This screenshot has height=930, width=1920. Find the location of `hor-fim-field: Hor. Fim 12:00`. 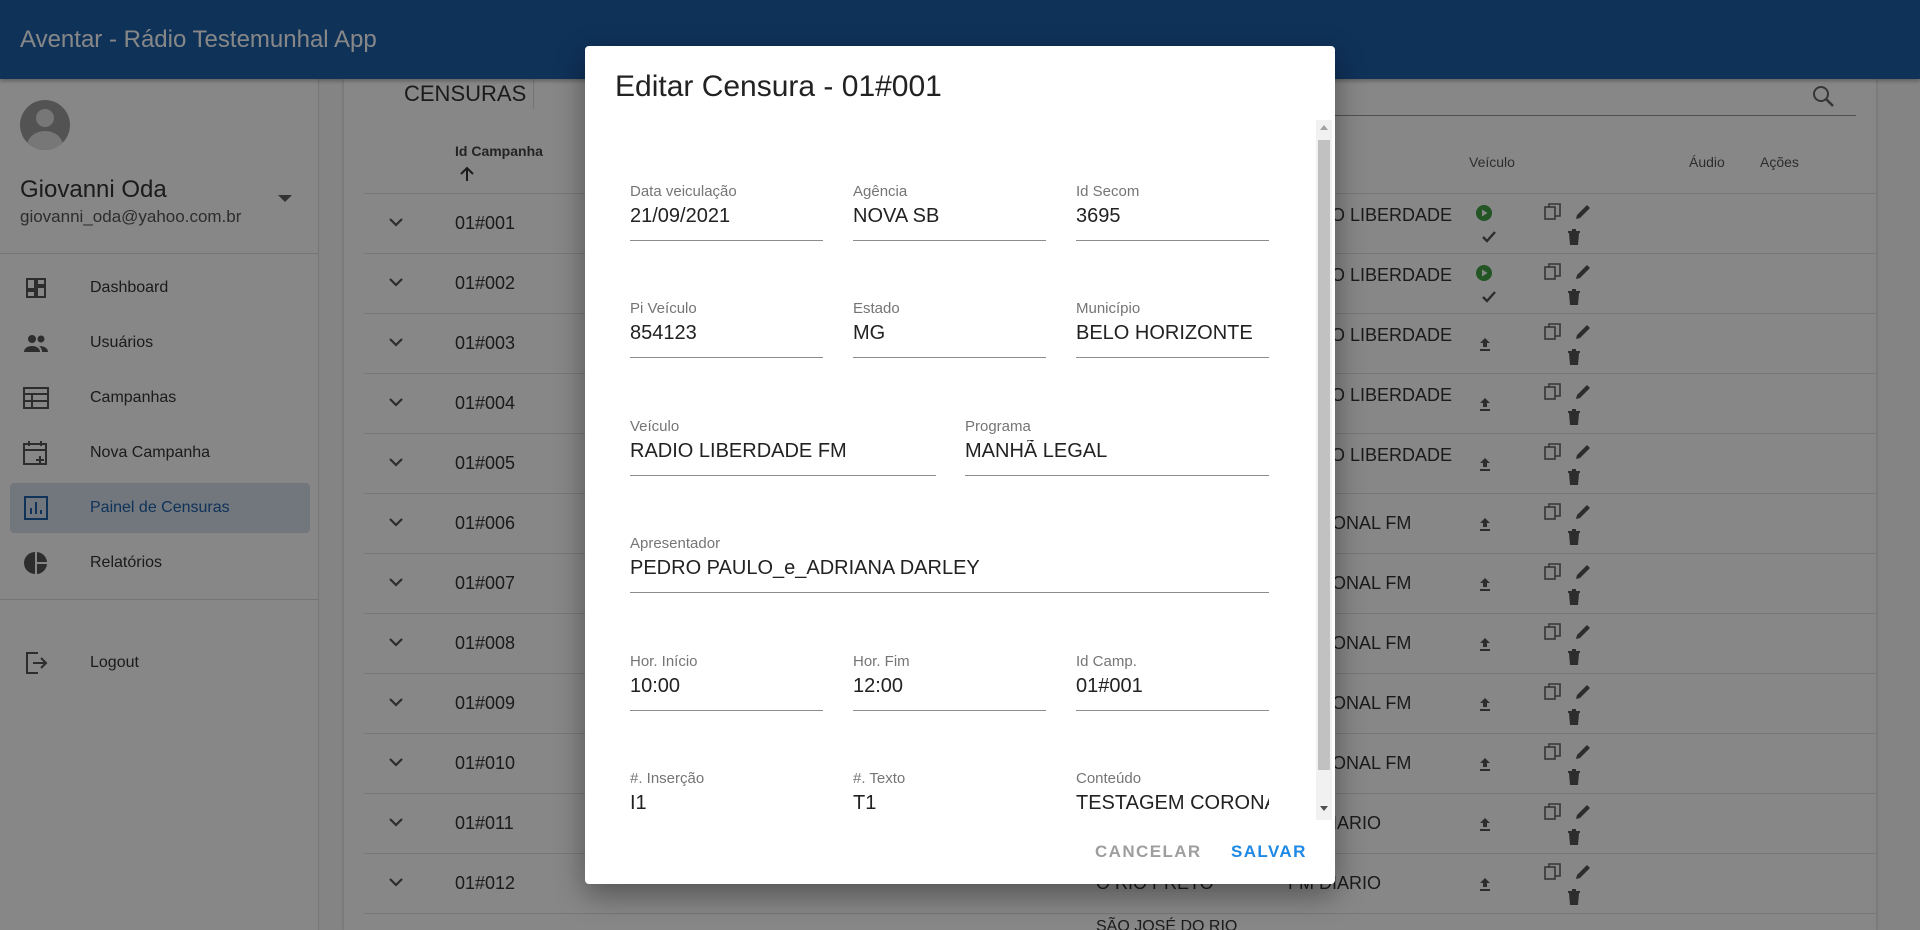

hor-fim-field: Hor. Fim 12:00 is located at coordinates (949, 682).